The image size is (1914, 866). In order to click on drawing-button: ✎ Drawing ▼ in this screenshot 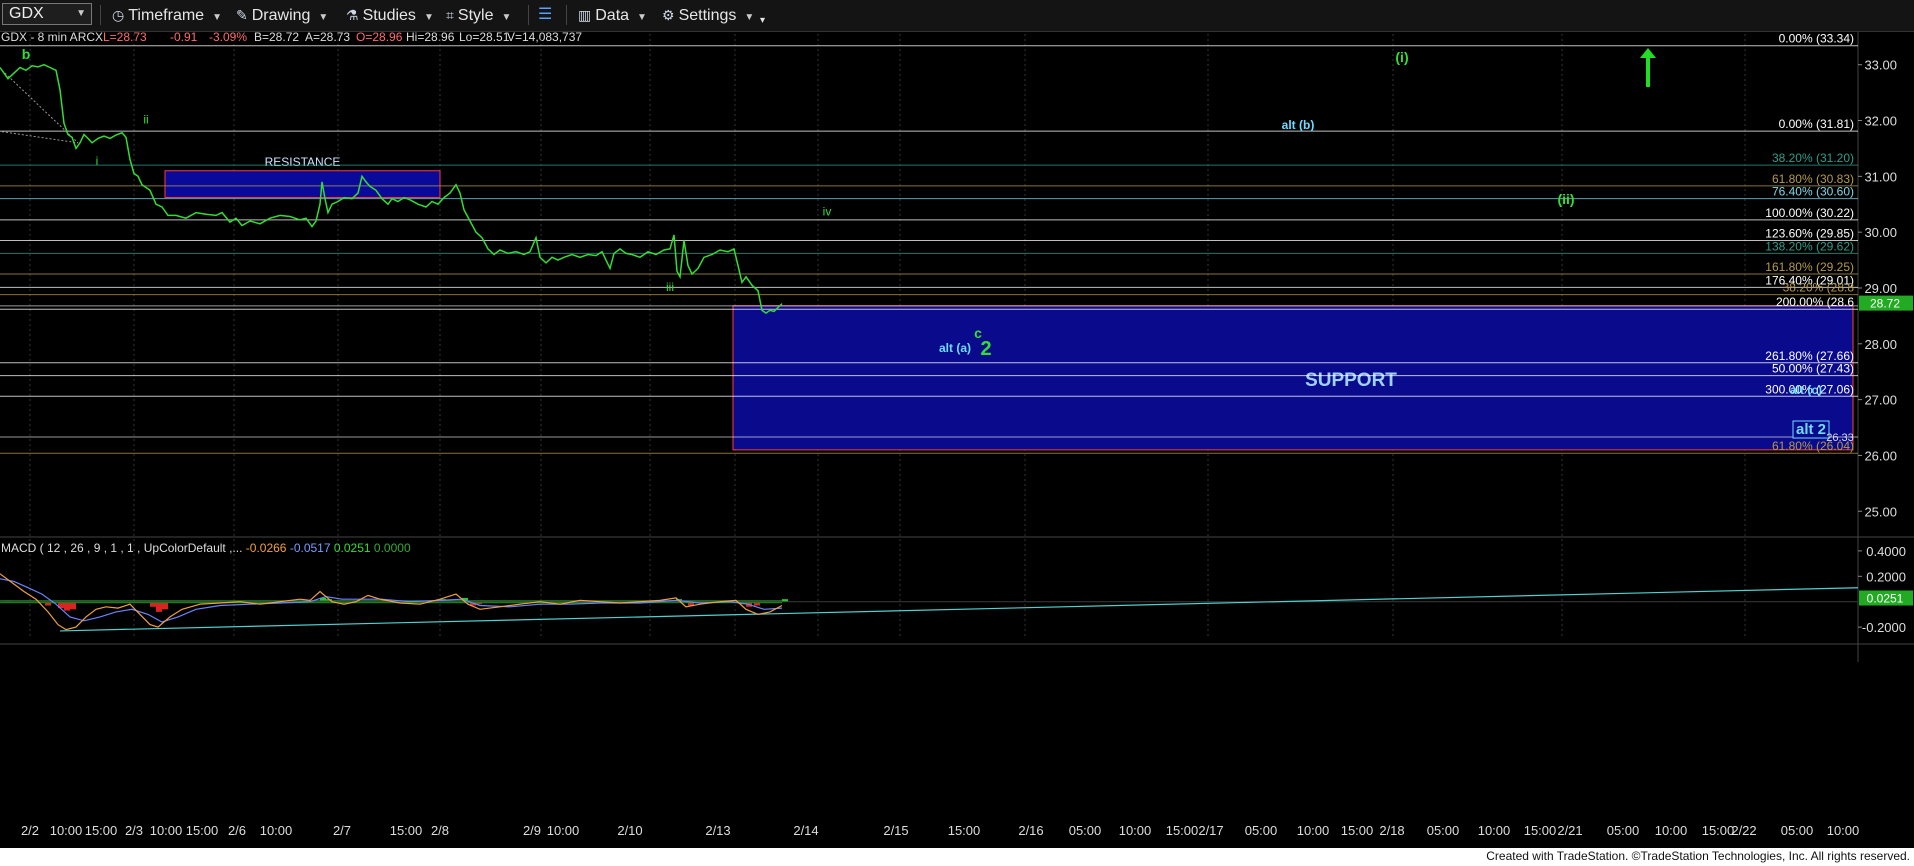, I will do `click(282, 15)`.